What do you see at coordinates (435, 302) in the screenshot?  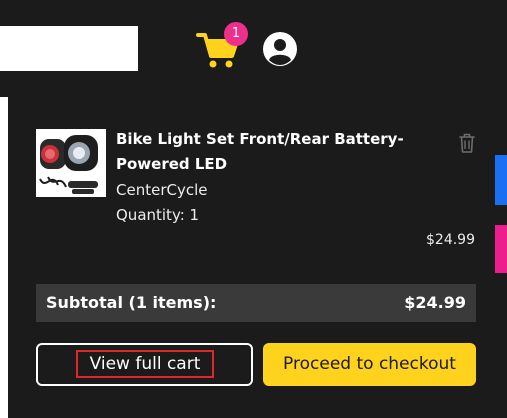 I see `subtotal-value: $24.99` at bounding box center [435, 302].